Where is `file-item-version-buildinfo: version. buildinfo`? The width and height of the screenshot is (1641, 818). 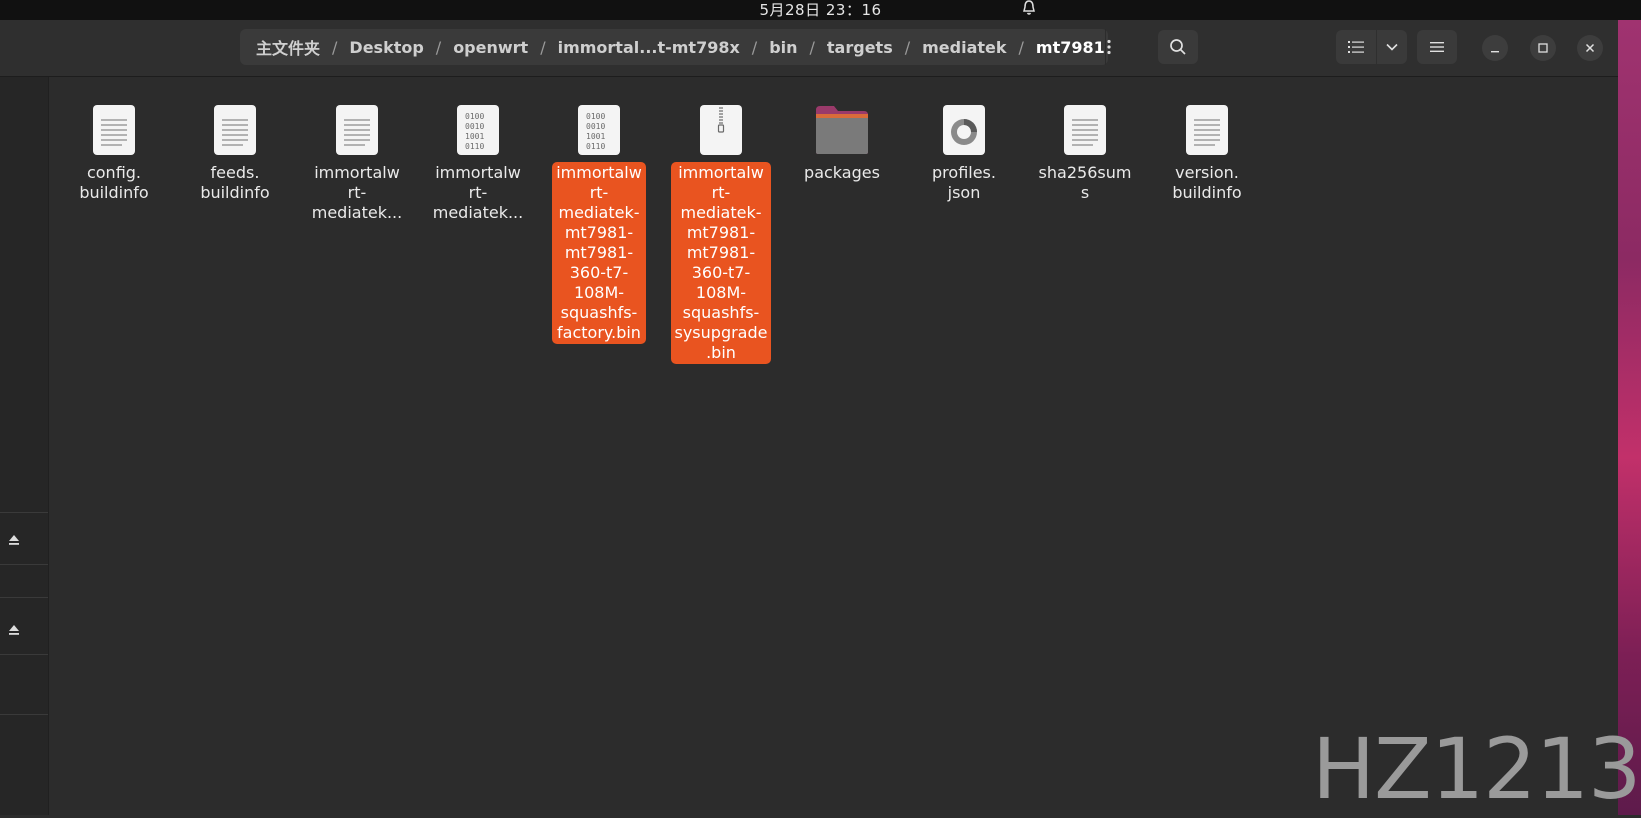
file-item-version-buildinfo: version. buildinfo is located at coordinates (1207, 154).